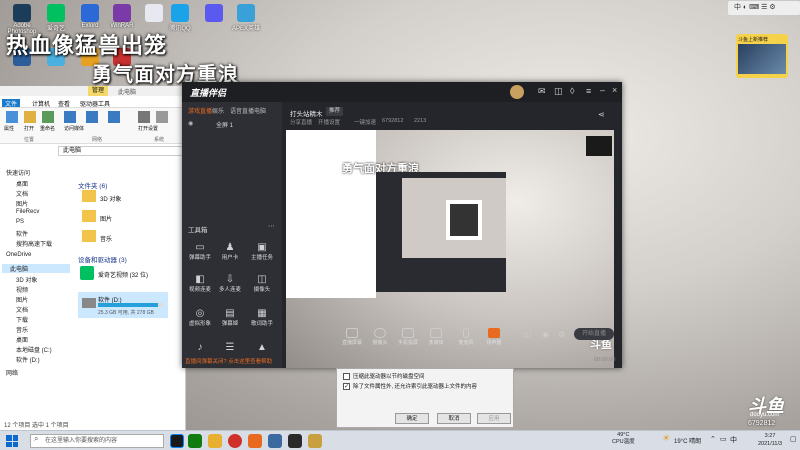 This screenshot has height=450, width=800. Describe the element at coordinates (27, 212) in the screenshot. I see `nav-item: FileRecv` at that location.